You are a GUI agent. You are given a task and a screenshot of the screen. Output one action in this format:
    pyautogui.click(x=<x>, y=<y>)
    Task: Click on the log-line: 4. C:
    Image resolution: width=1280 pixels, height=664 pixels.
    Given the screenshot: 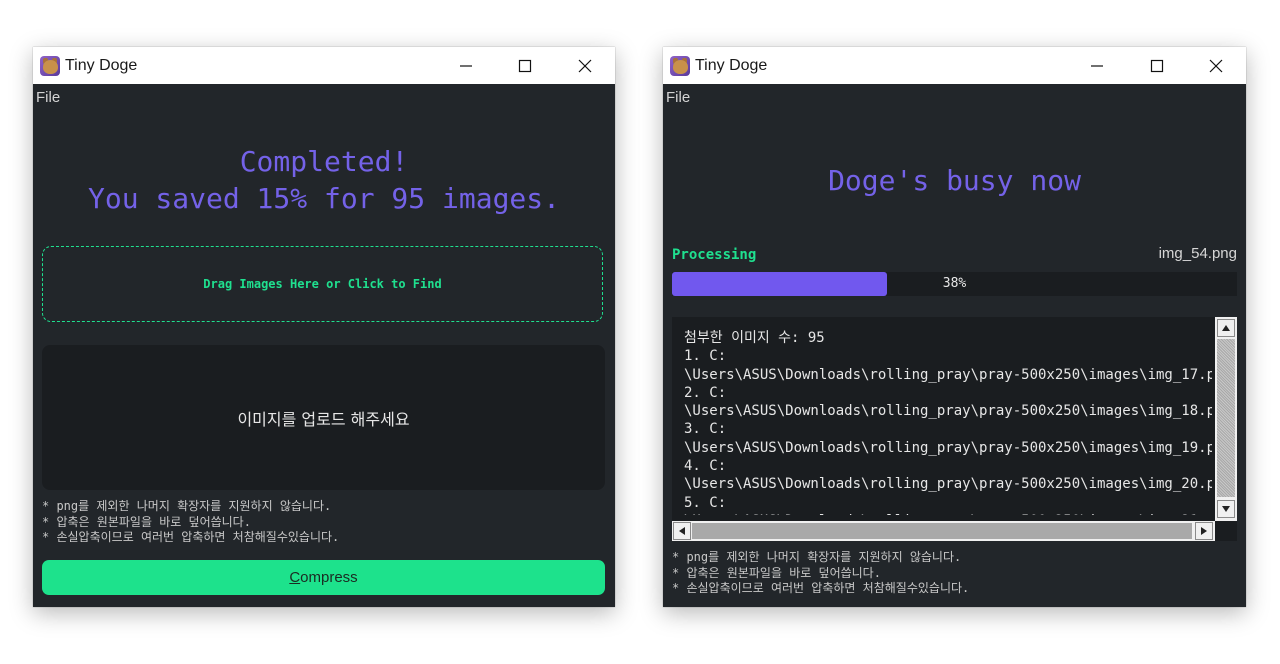 What is the action you would take?
    pyautogui.click(x=705, y=466)
    